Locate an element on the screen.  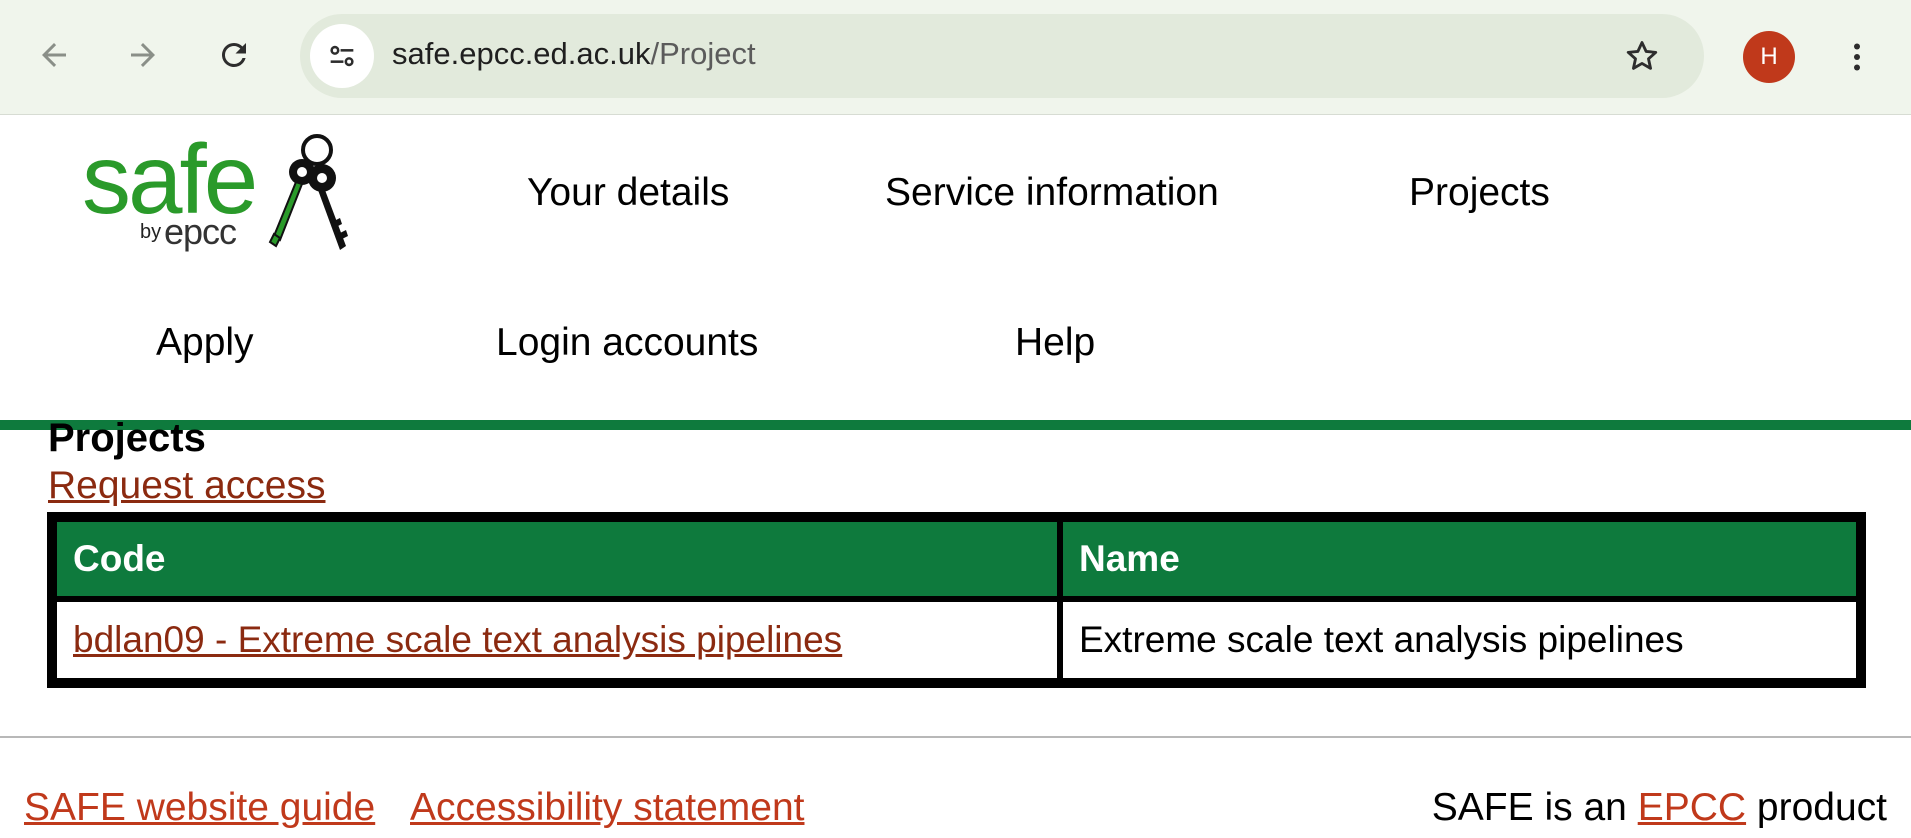
table-header-row: Code Name is located at coordinates (956, 559).